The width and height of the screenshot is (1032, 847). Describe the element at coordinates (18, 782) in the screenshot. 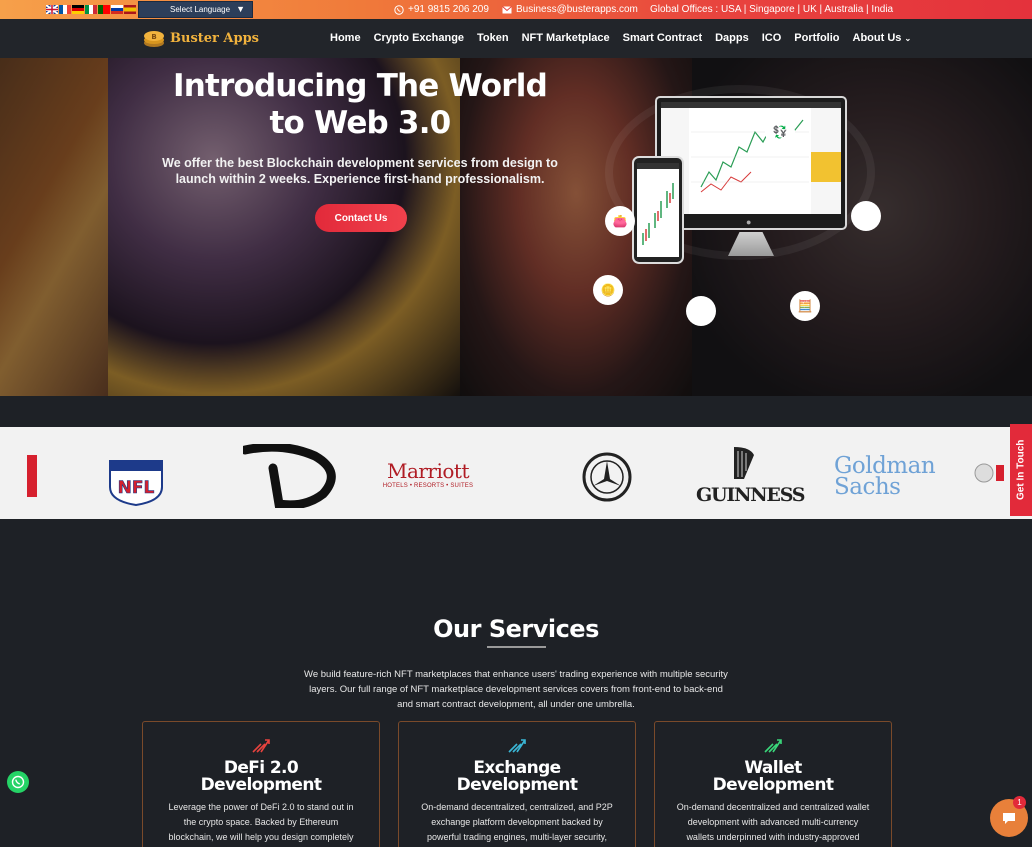

I see `whatsapp-icon` at that location.